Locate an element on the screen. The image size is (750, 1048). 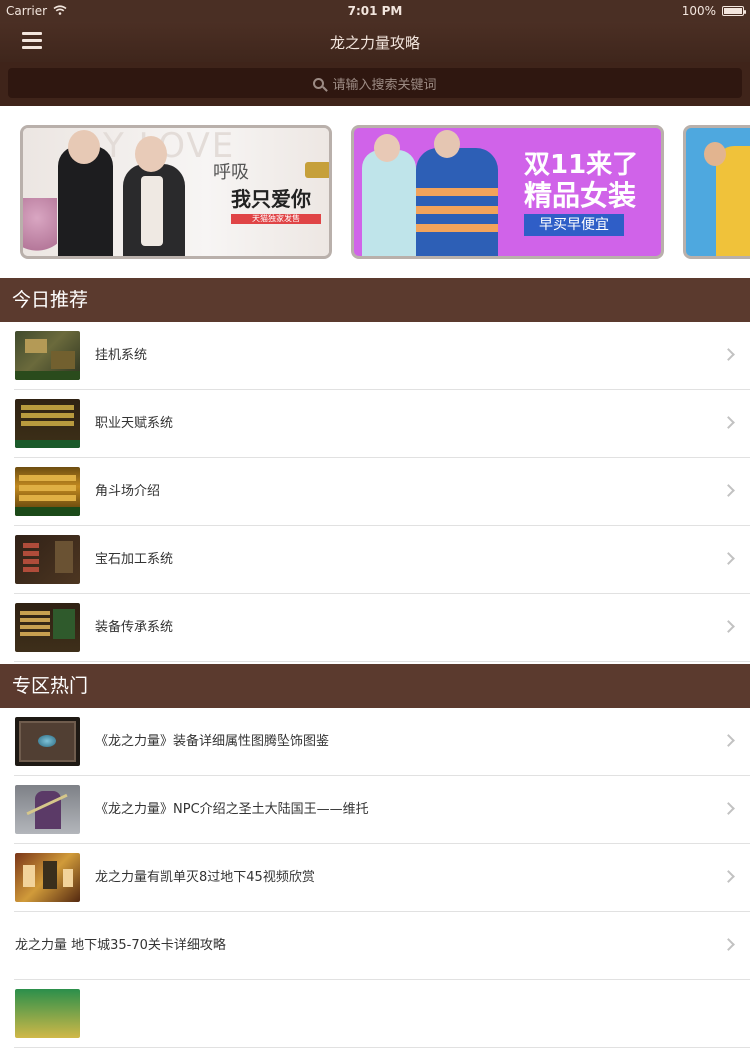
list-item: 装备传承系统 is located at coordinates (375, 628).